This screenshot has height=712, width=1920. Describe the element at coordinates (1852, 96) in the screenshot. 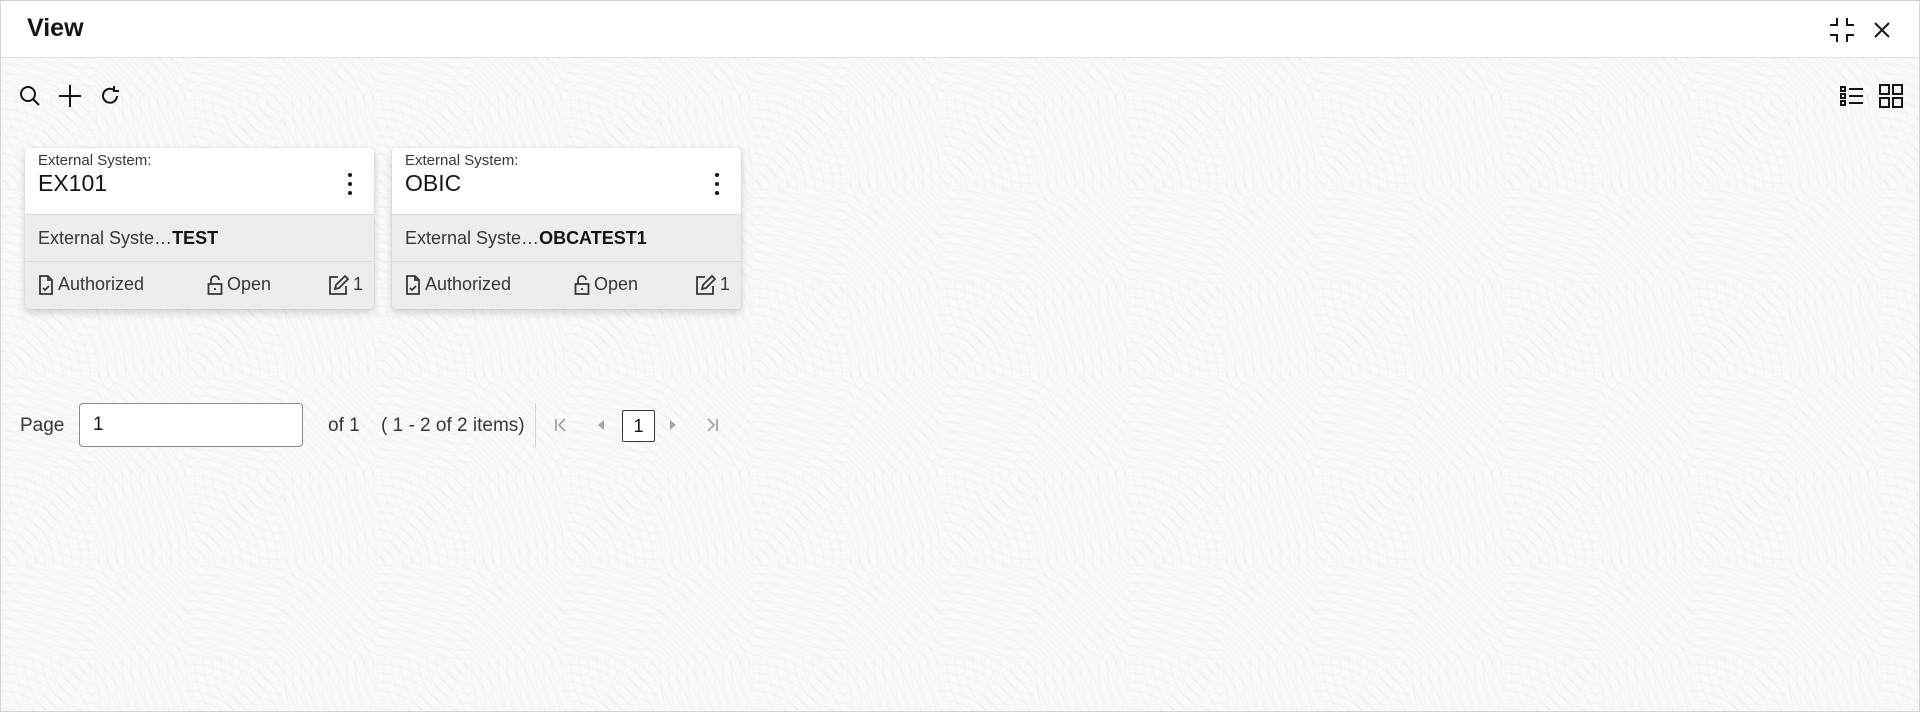

I see `list-view-icon` at that location.